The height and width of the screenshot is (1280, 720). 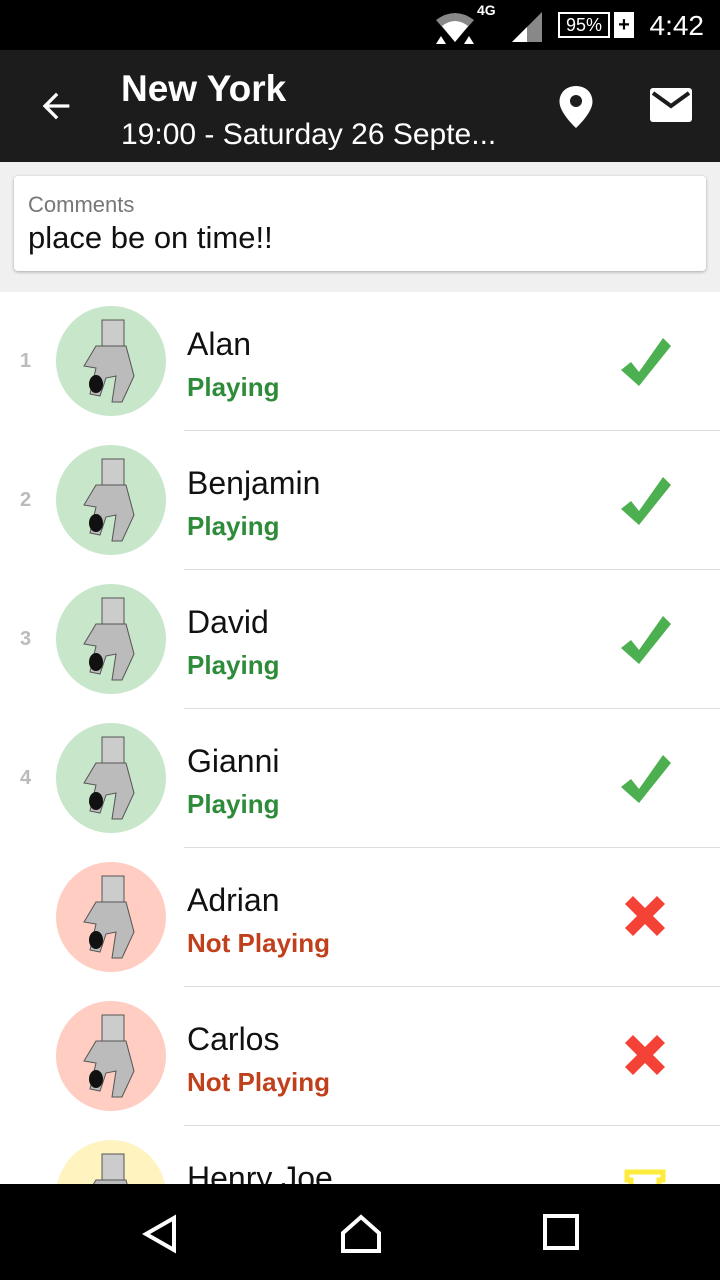 I want to click on player-name: Adrian, so click(x=233, y=900).